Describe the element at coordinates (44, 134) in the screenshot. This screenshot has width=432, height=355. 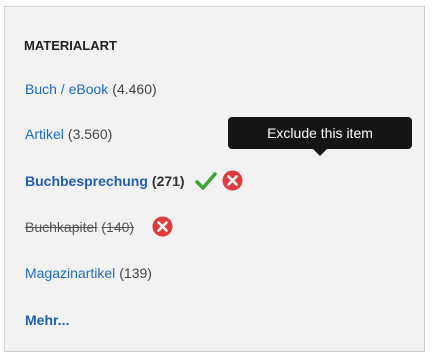
I see `facet-item-label: Artikel` at that location.